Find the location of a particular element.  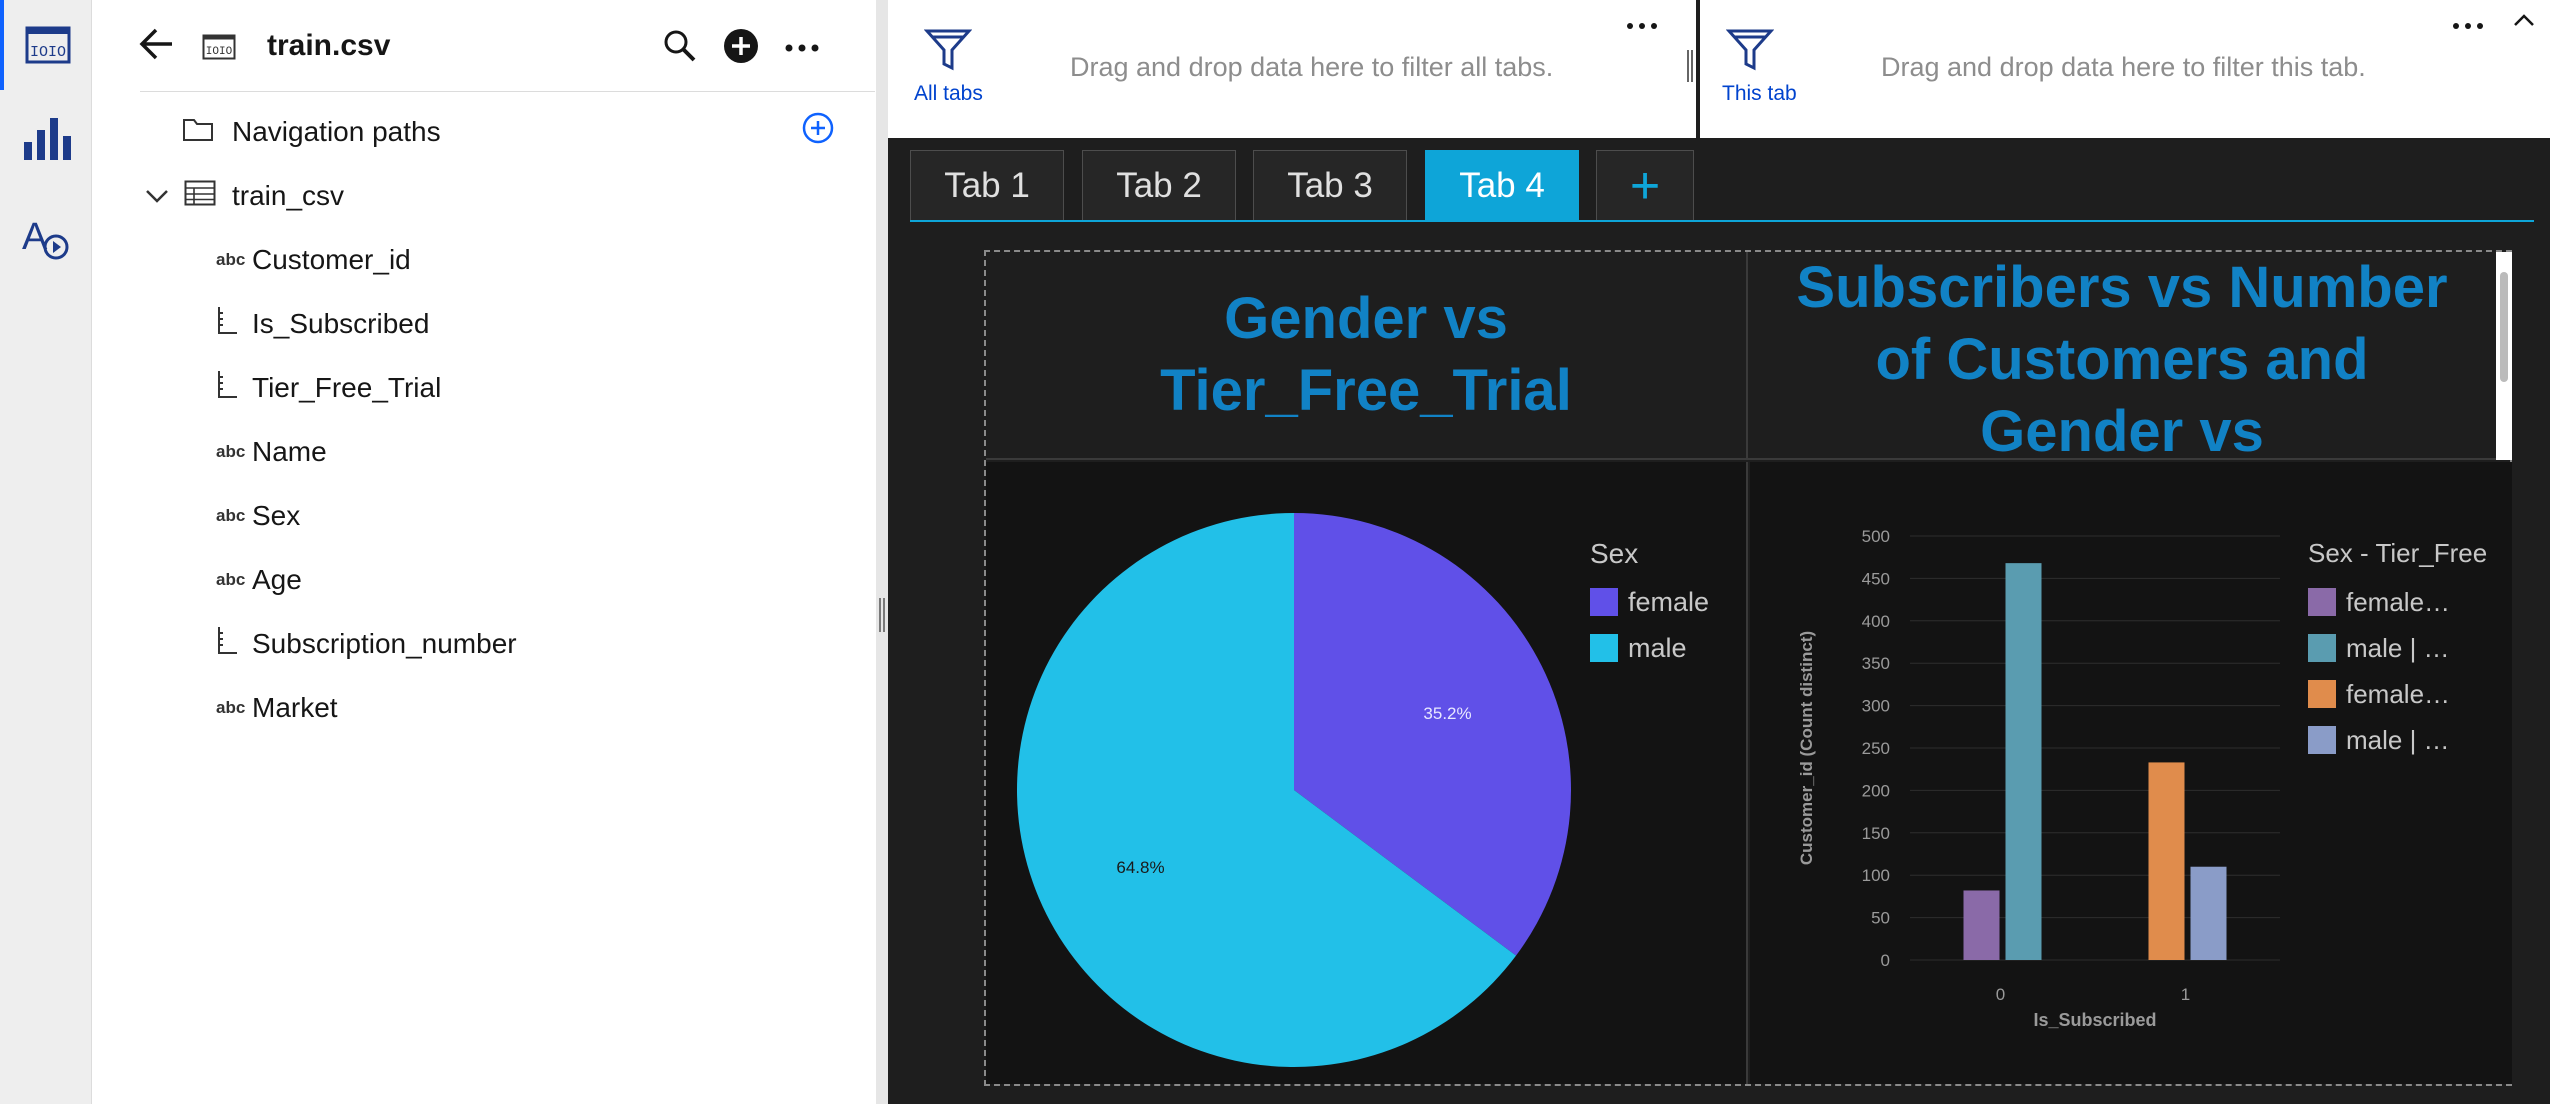

column-label: Customer_id is located at coordinates (331, 259).